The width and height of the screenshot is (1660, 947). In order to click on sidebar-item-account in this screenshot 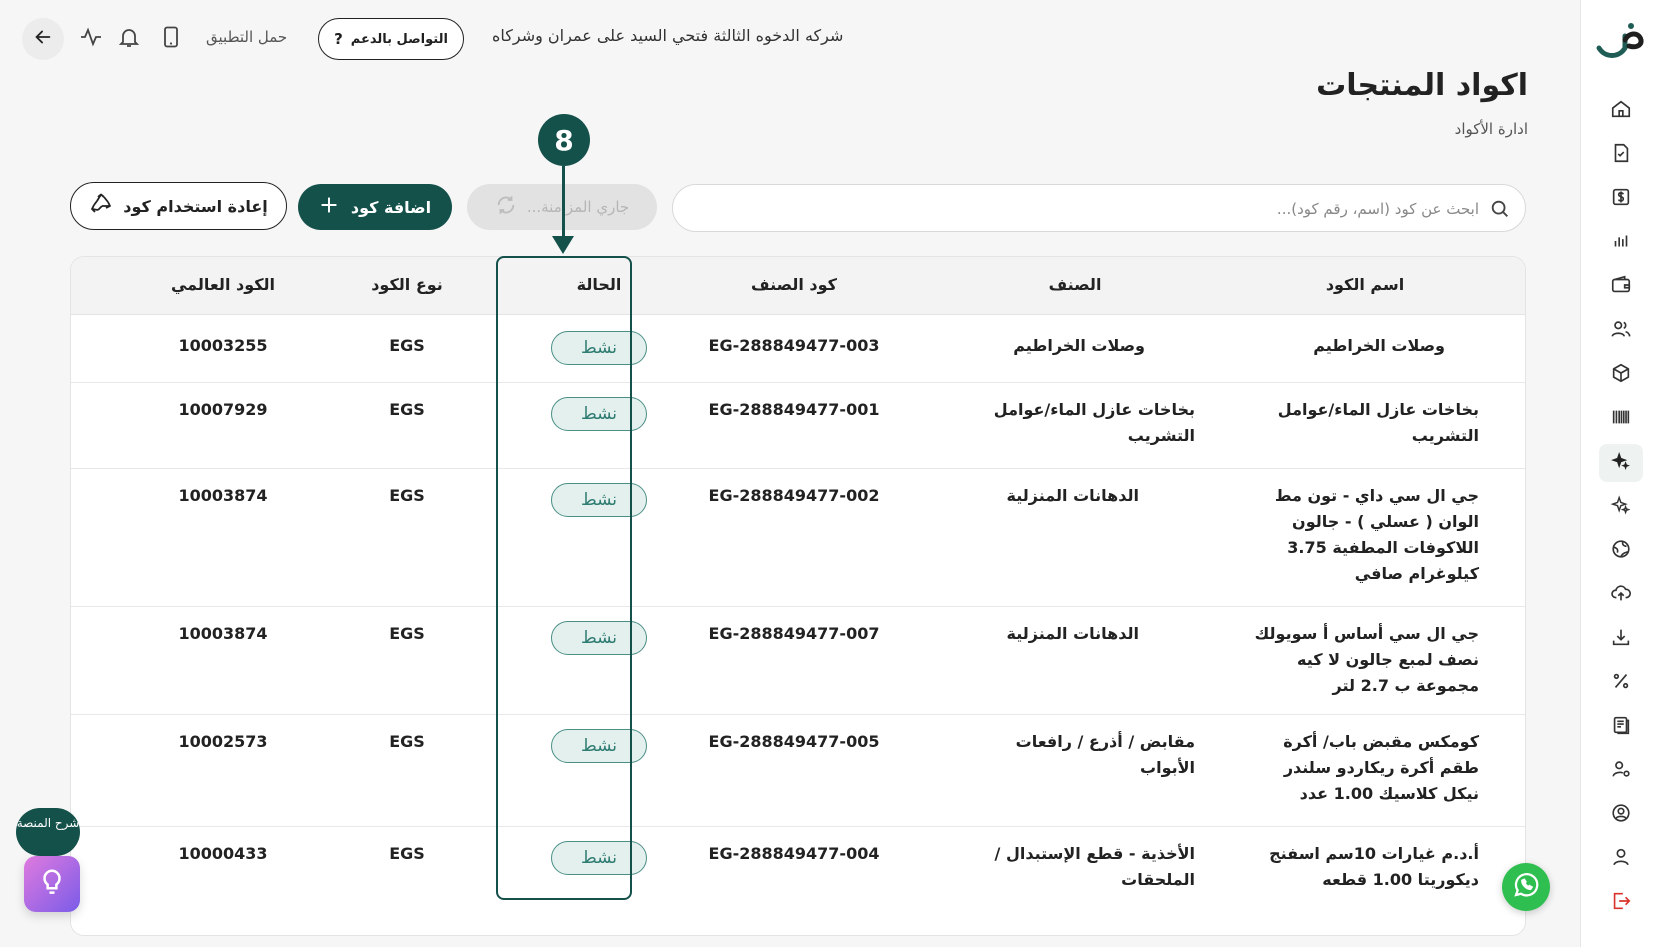, I will do `click(1621, 859)`.